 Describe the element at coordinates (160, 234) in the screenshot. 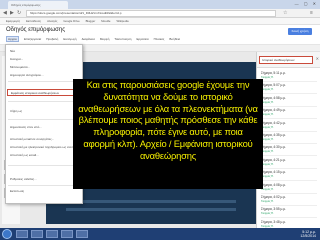

I see `os-taskbar: 5:12 μ.μ. 12/5/2014` at that location.